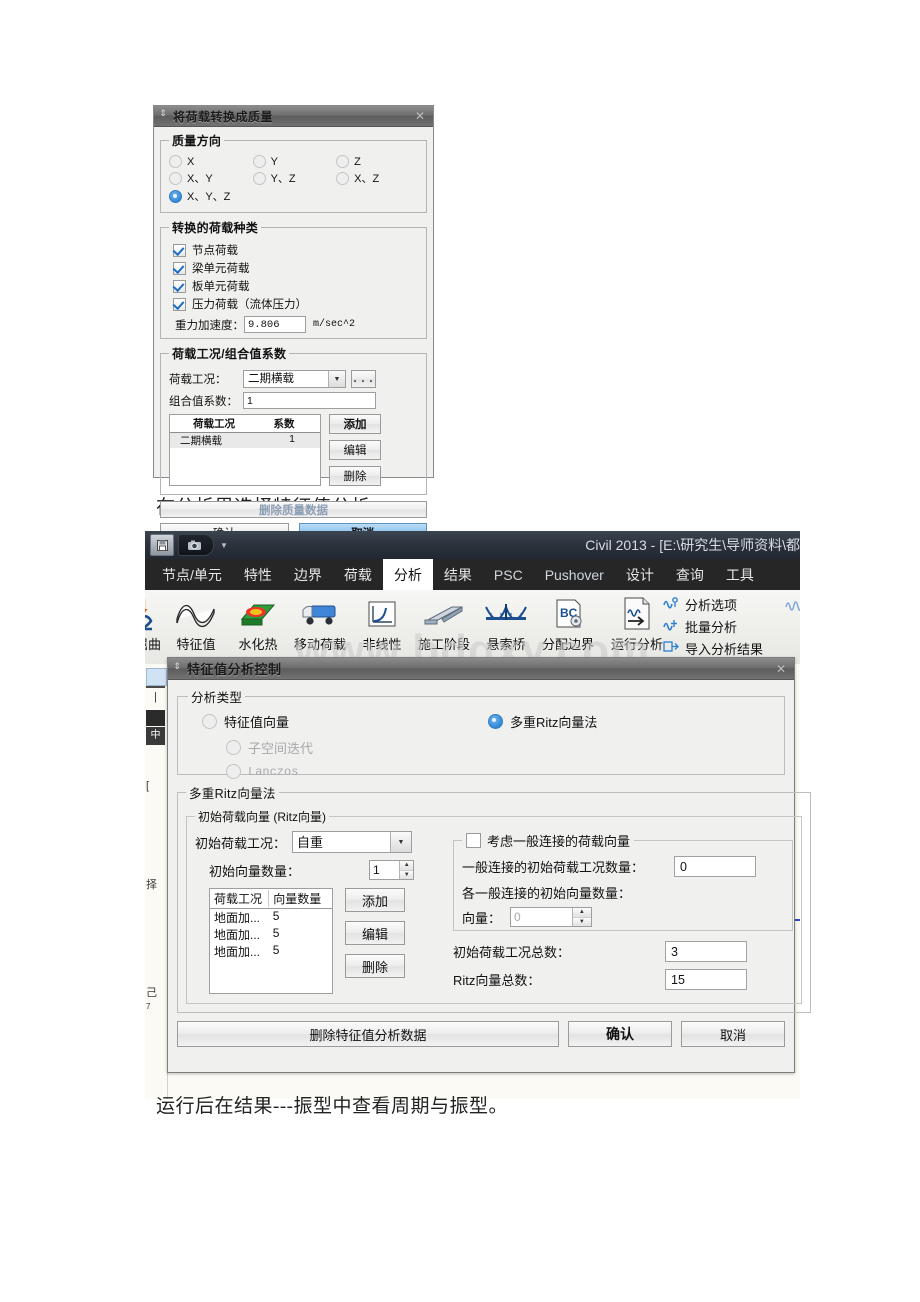 This screenshot has height=1302, width=920. Describe the element at coordinates (275, 324) in the screenshot. I see `gravity-input: 9.806` at that location.